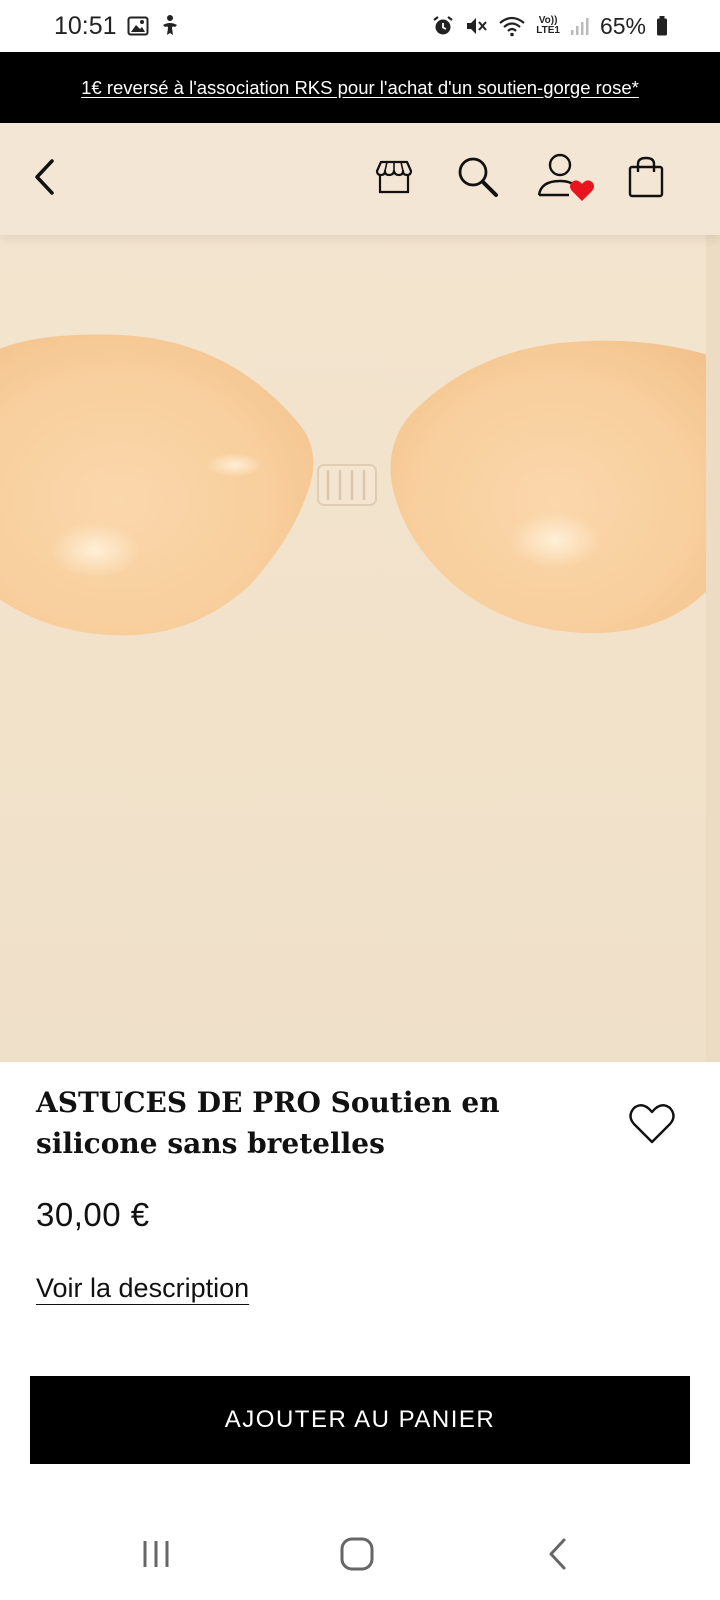 The height and width of the screenshot is (1600, 720). I want to click on mute-icon, so click(476, 26).